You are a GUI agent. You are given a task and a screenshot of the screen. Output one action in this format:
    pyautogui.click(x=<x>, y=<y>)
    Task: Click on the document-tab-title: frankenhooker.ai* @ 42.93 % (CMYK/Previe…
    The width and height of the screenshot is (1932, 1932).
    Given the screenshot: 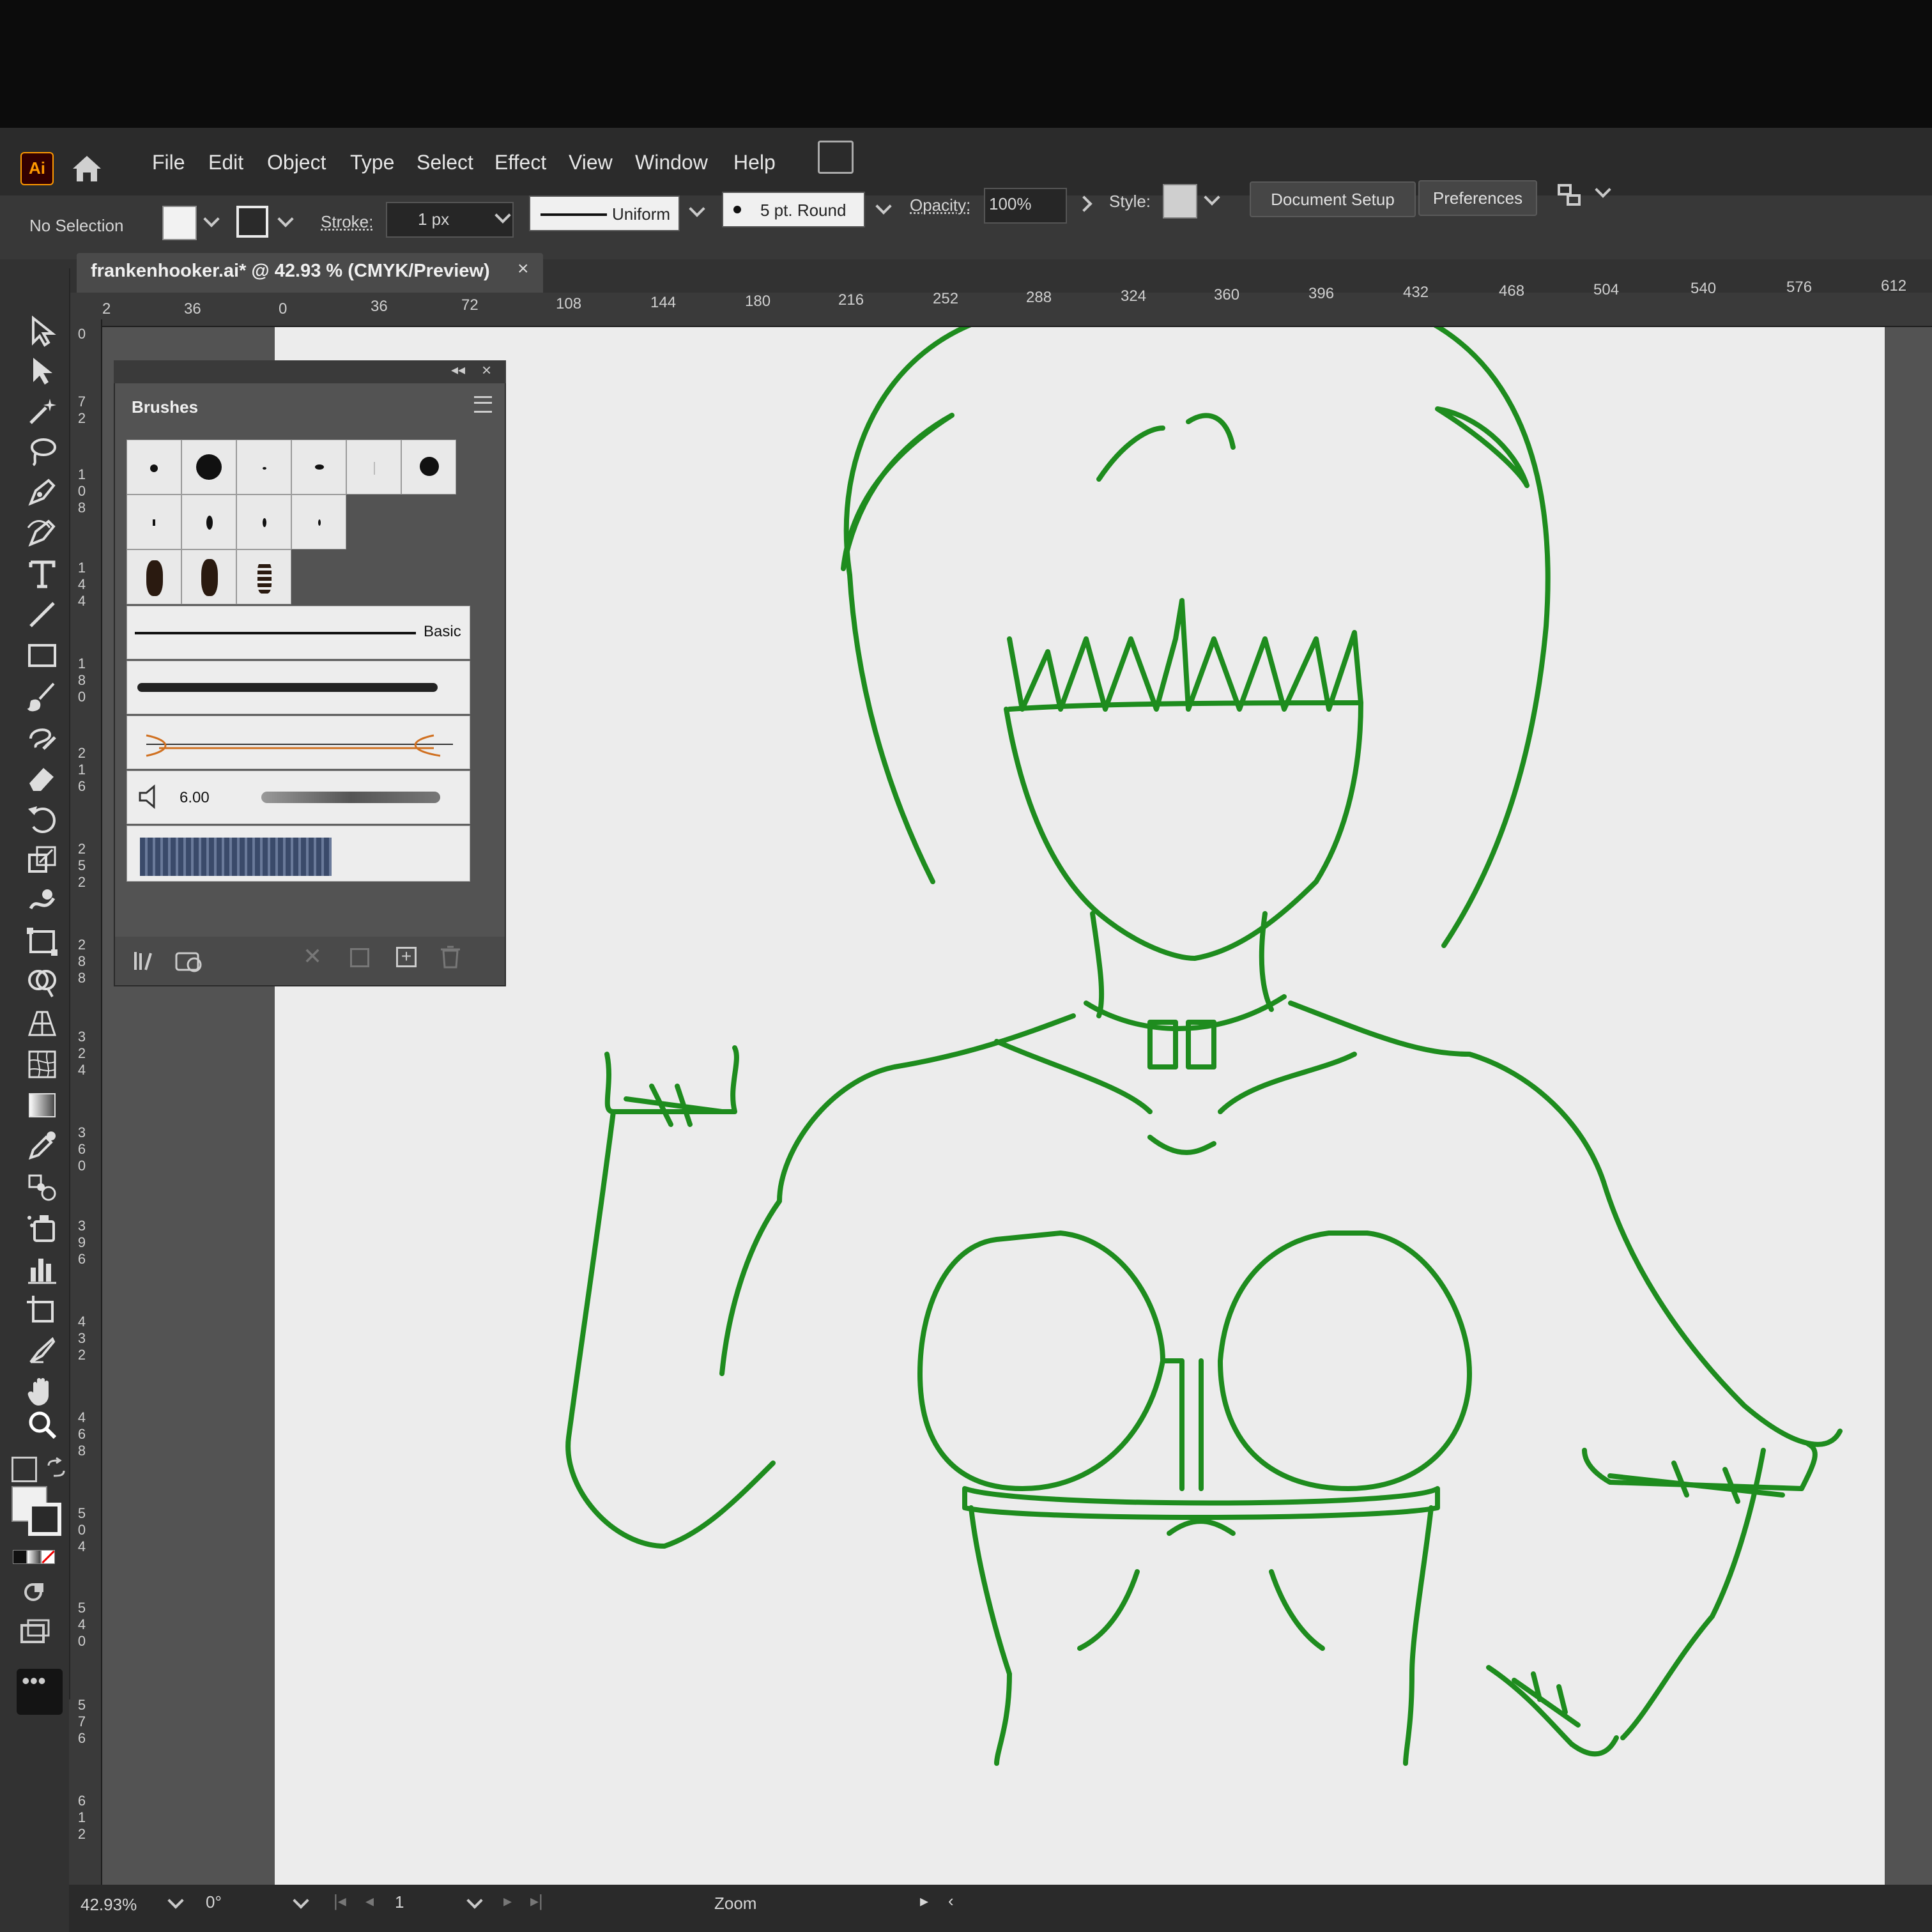 What is the action you would take?
    pyautogui.click(x=290, y=271)
    